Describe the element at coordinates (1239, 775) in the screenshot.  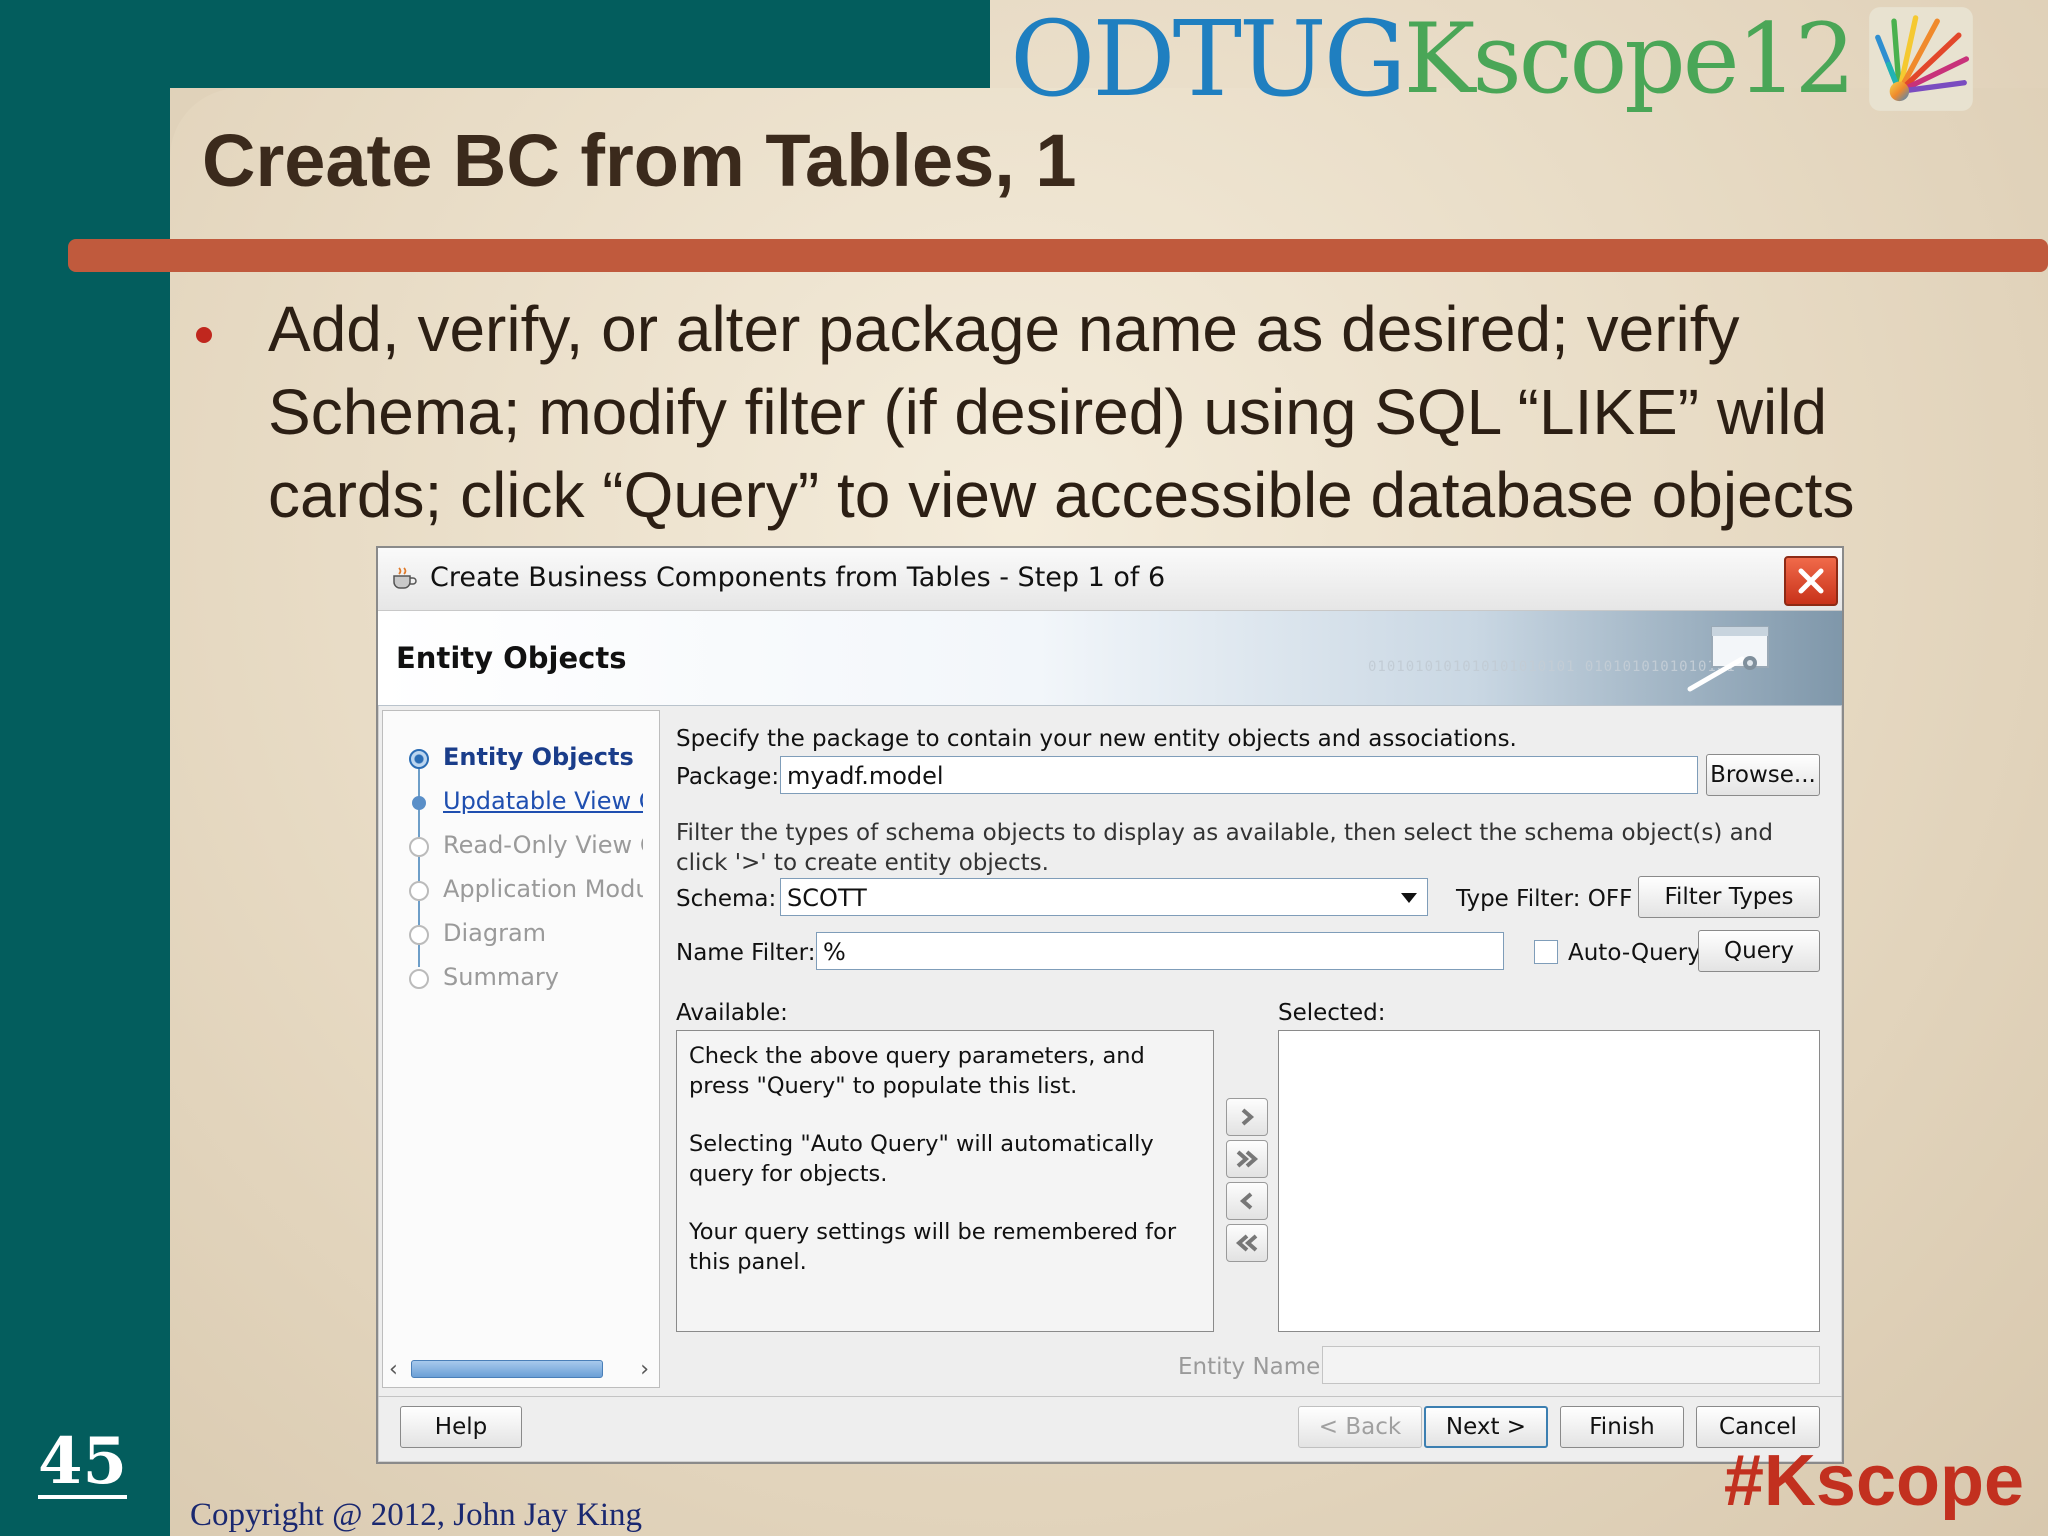
I see `package-input: myadf.model` at that location.